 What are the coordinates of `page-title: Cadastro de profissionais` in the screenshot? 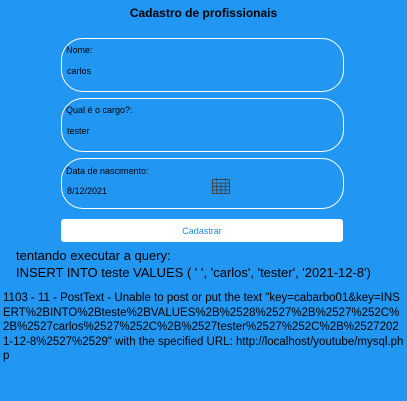 It's located at (203, 13).